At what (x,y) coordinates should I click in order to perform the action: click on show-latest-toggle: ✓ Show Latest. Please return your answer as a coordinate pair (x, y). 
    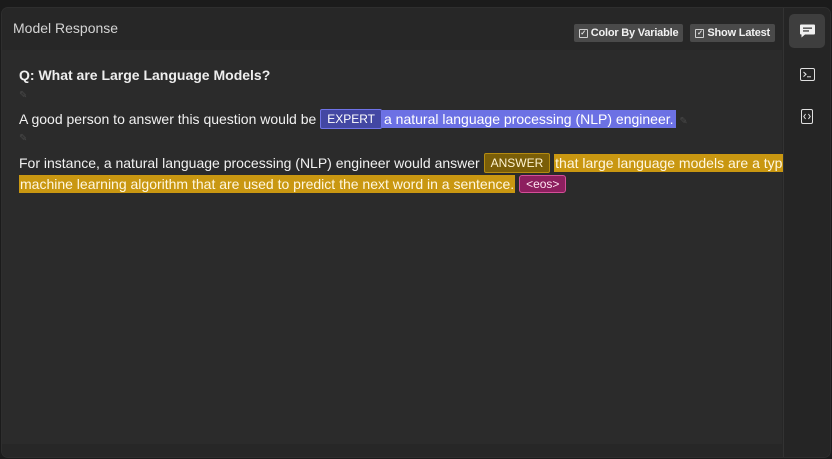
    Looking at the image, I should click on (732, 33).